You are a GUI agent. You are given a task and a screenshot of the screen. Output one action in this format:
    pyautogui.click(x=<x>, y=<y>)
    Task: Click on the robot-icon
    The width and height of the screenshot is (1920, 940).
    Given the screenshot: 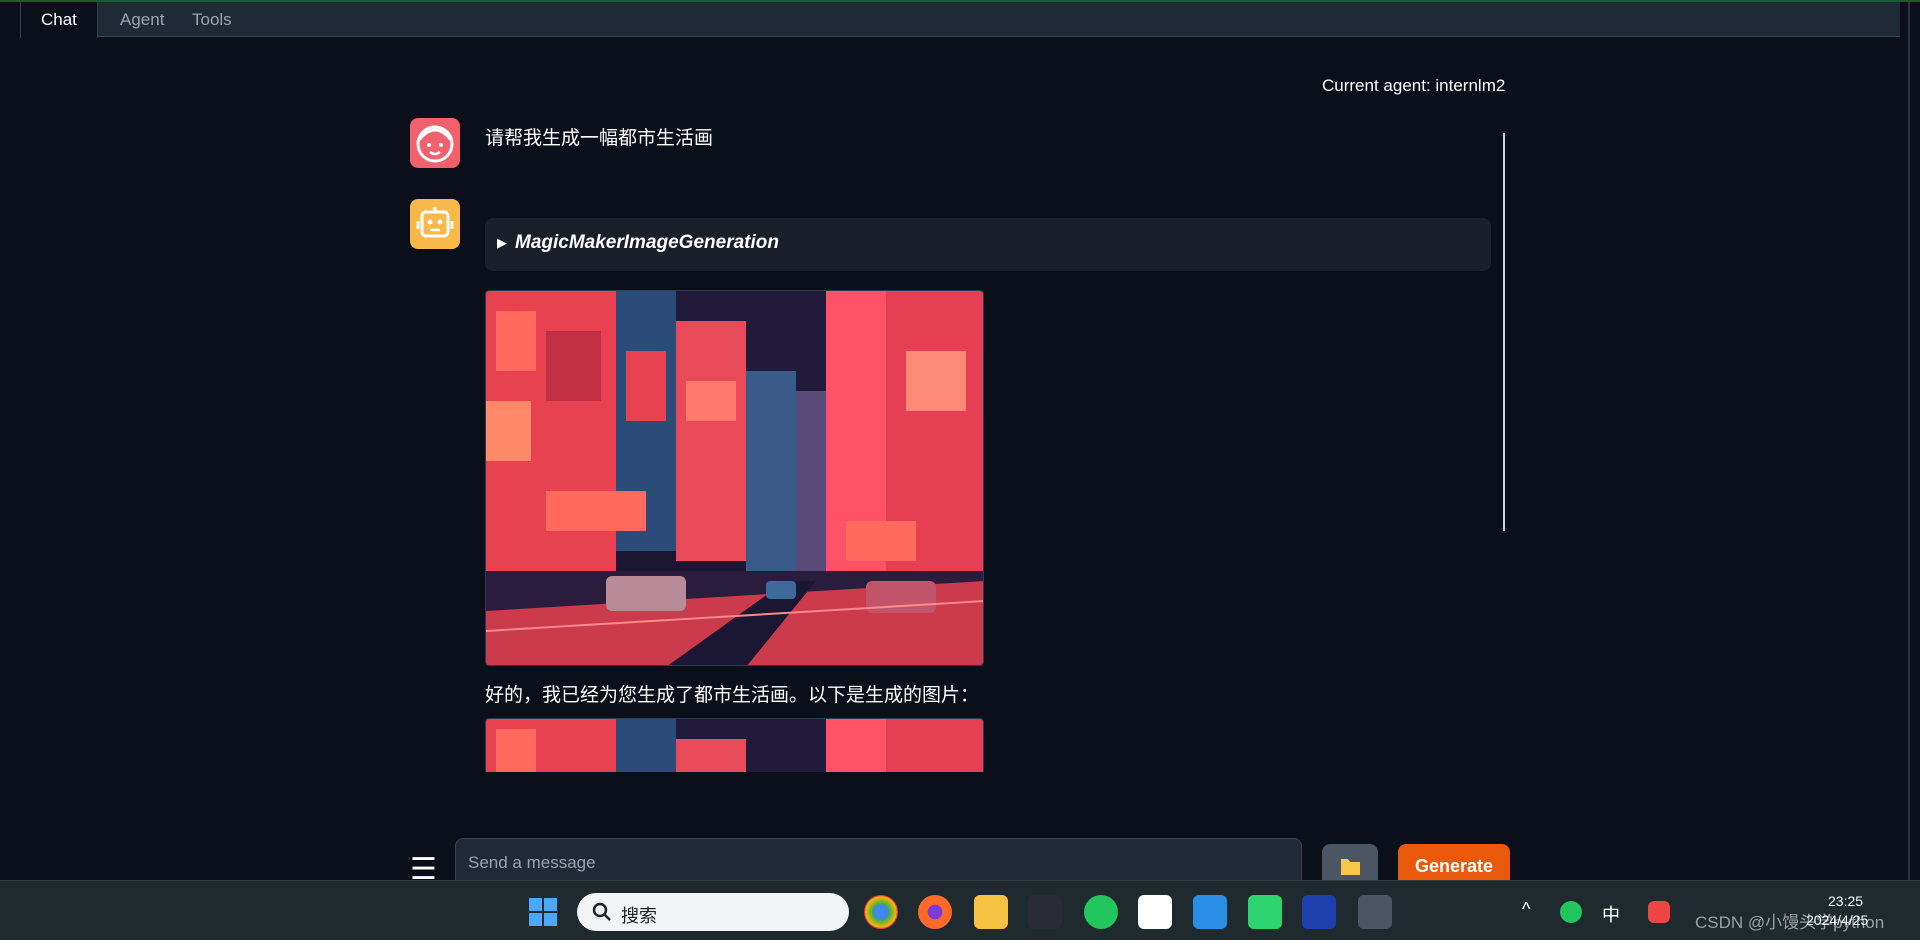 What is the action you would take?
    pyautogui.click(x=435, y=222)
    